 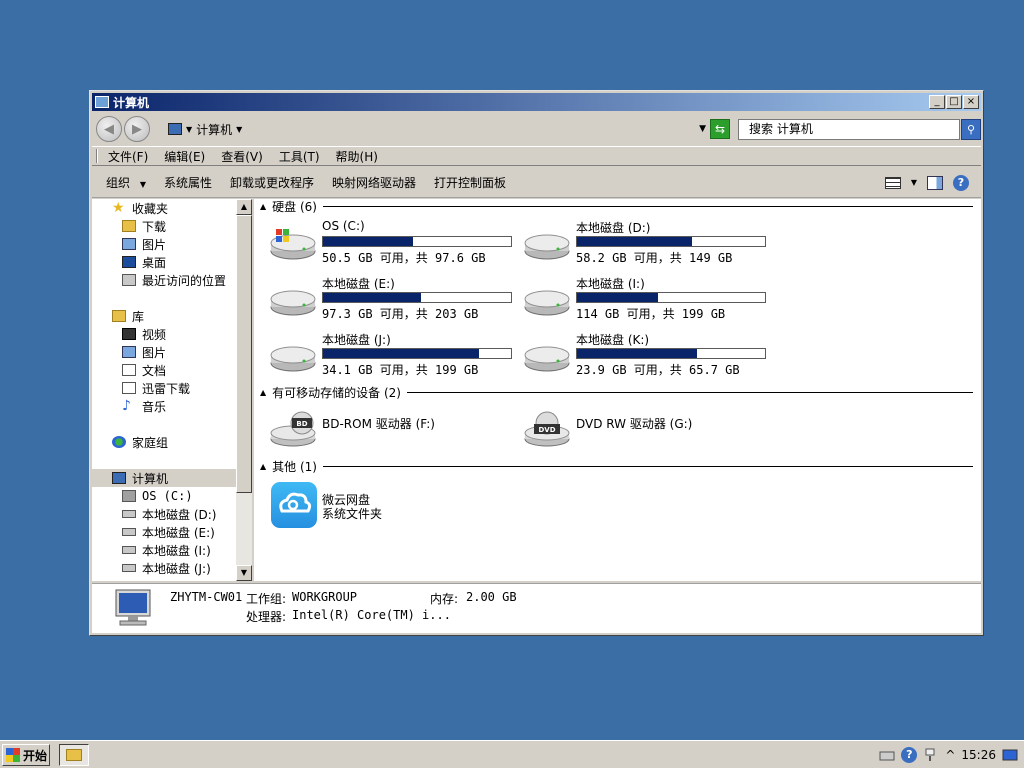 What do you see at coordinates (892, 182) in the screenshot?
I see `view-options-icon` at bounding box center [892, 182].